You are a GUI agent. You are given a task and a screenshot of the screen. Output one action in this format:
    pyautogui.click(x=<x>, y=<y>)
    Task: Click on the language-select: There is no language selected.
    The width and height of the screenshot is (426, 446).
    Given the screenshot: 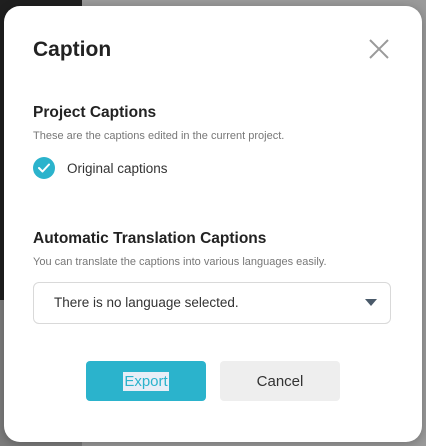 What is the action you would take?
    pyautogui.click(x=212, y=303)
    